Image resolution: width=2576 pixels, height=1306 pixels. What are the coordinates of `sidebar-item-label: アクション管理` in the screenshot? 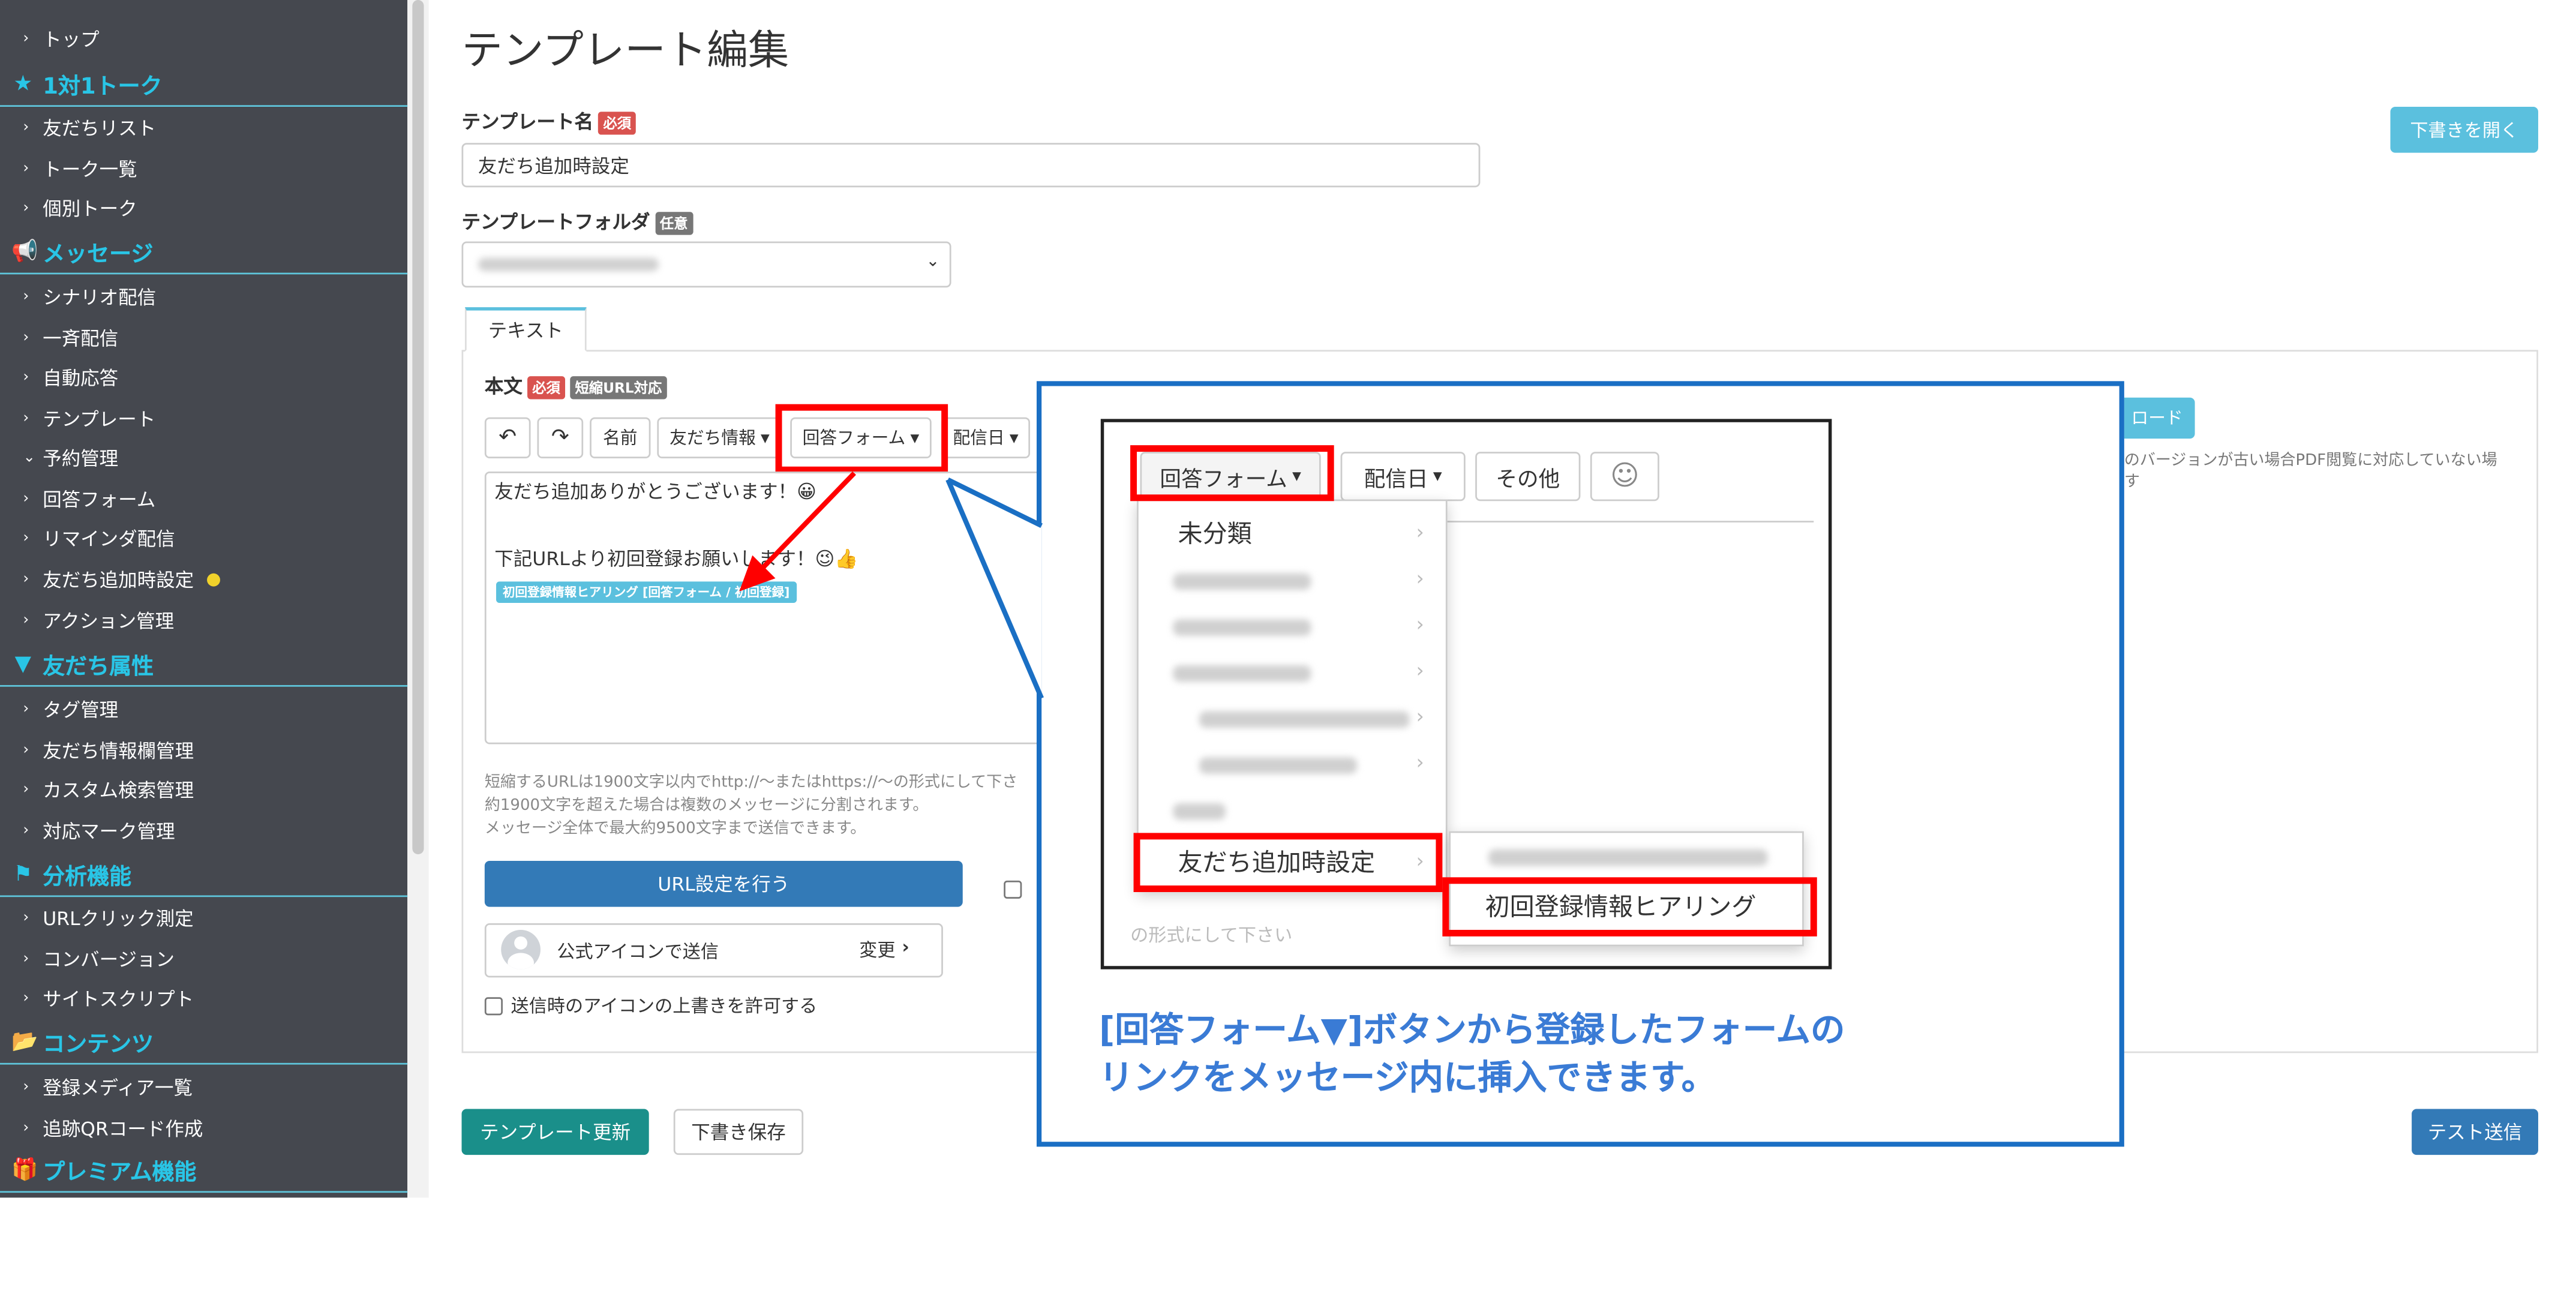 It's located at (109, 621).